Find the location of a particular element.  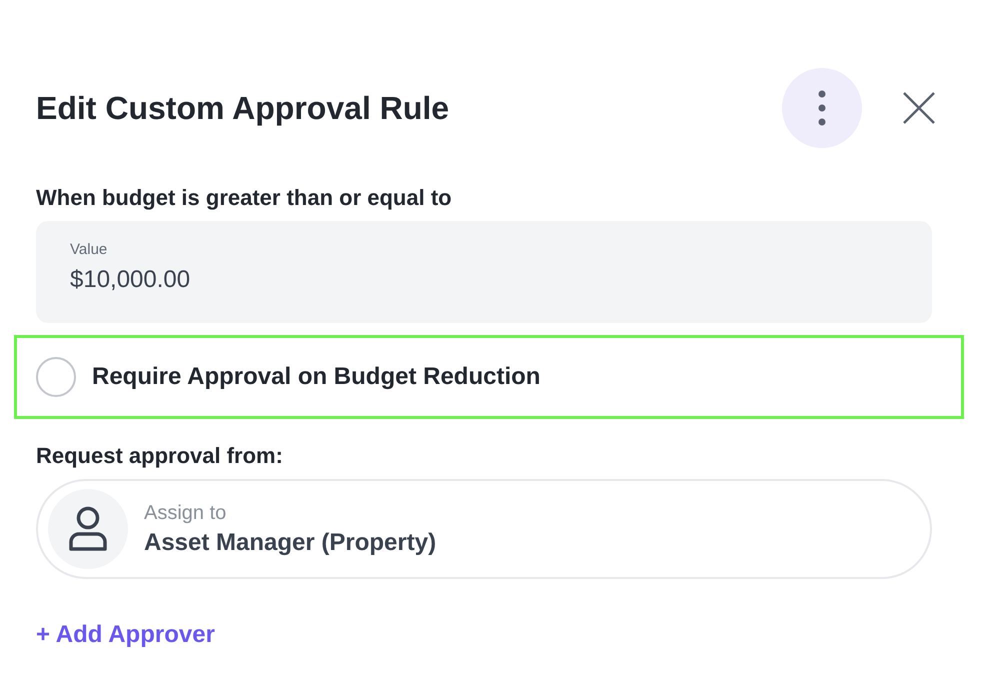

add-approver-link: + Add Approver is located at coordinates (125, 635).